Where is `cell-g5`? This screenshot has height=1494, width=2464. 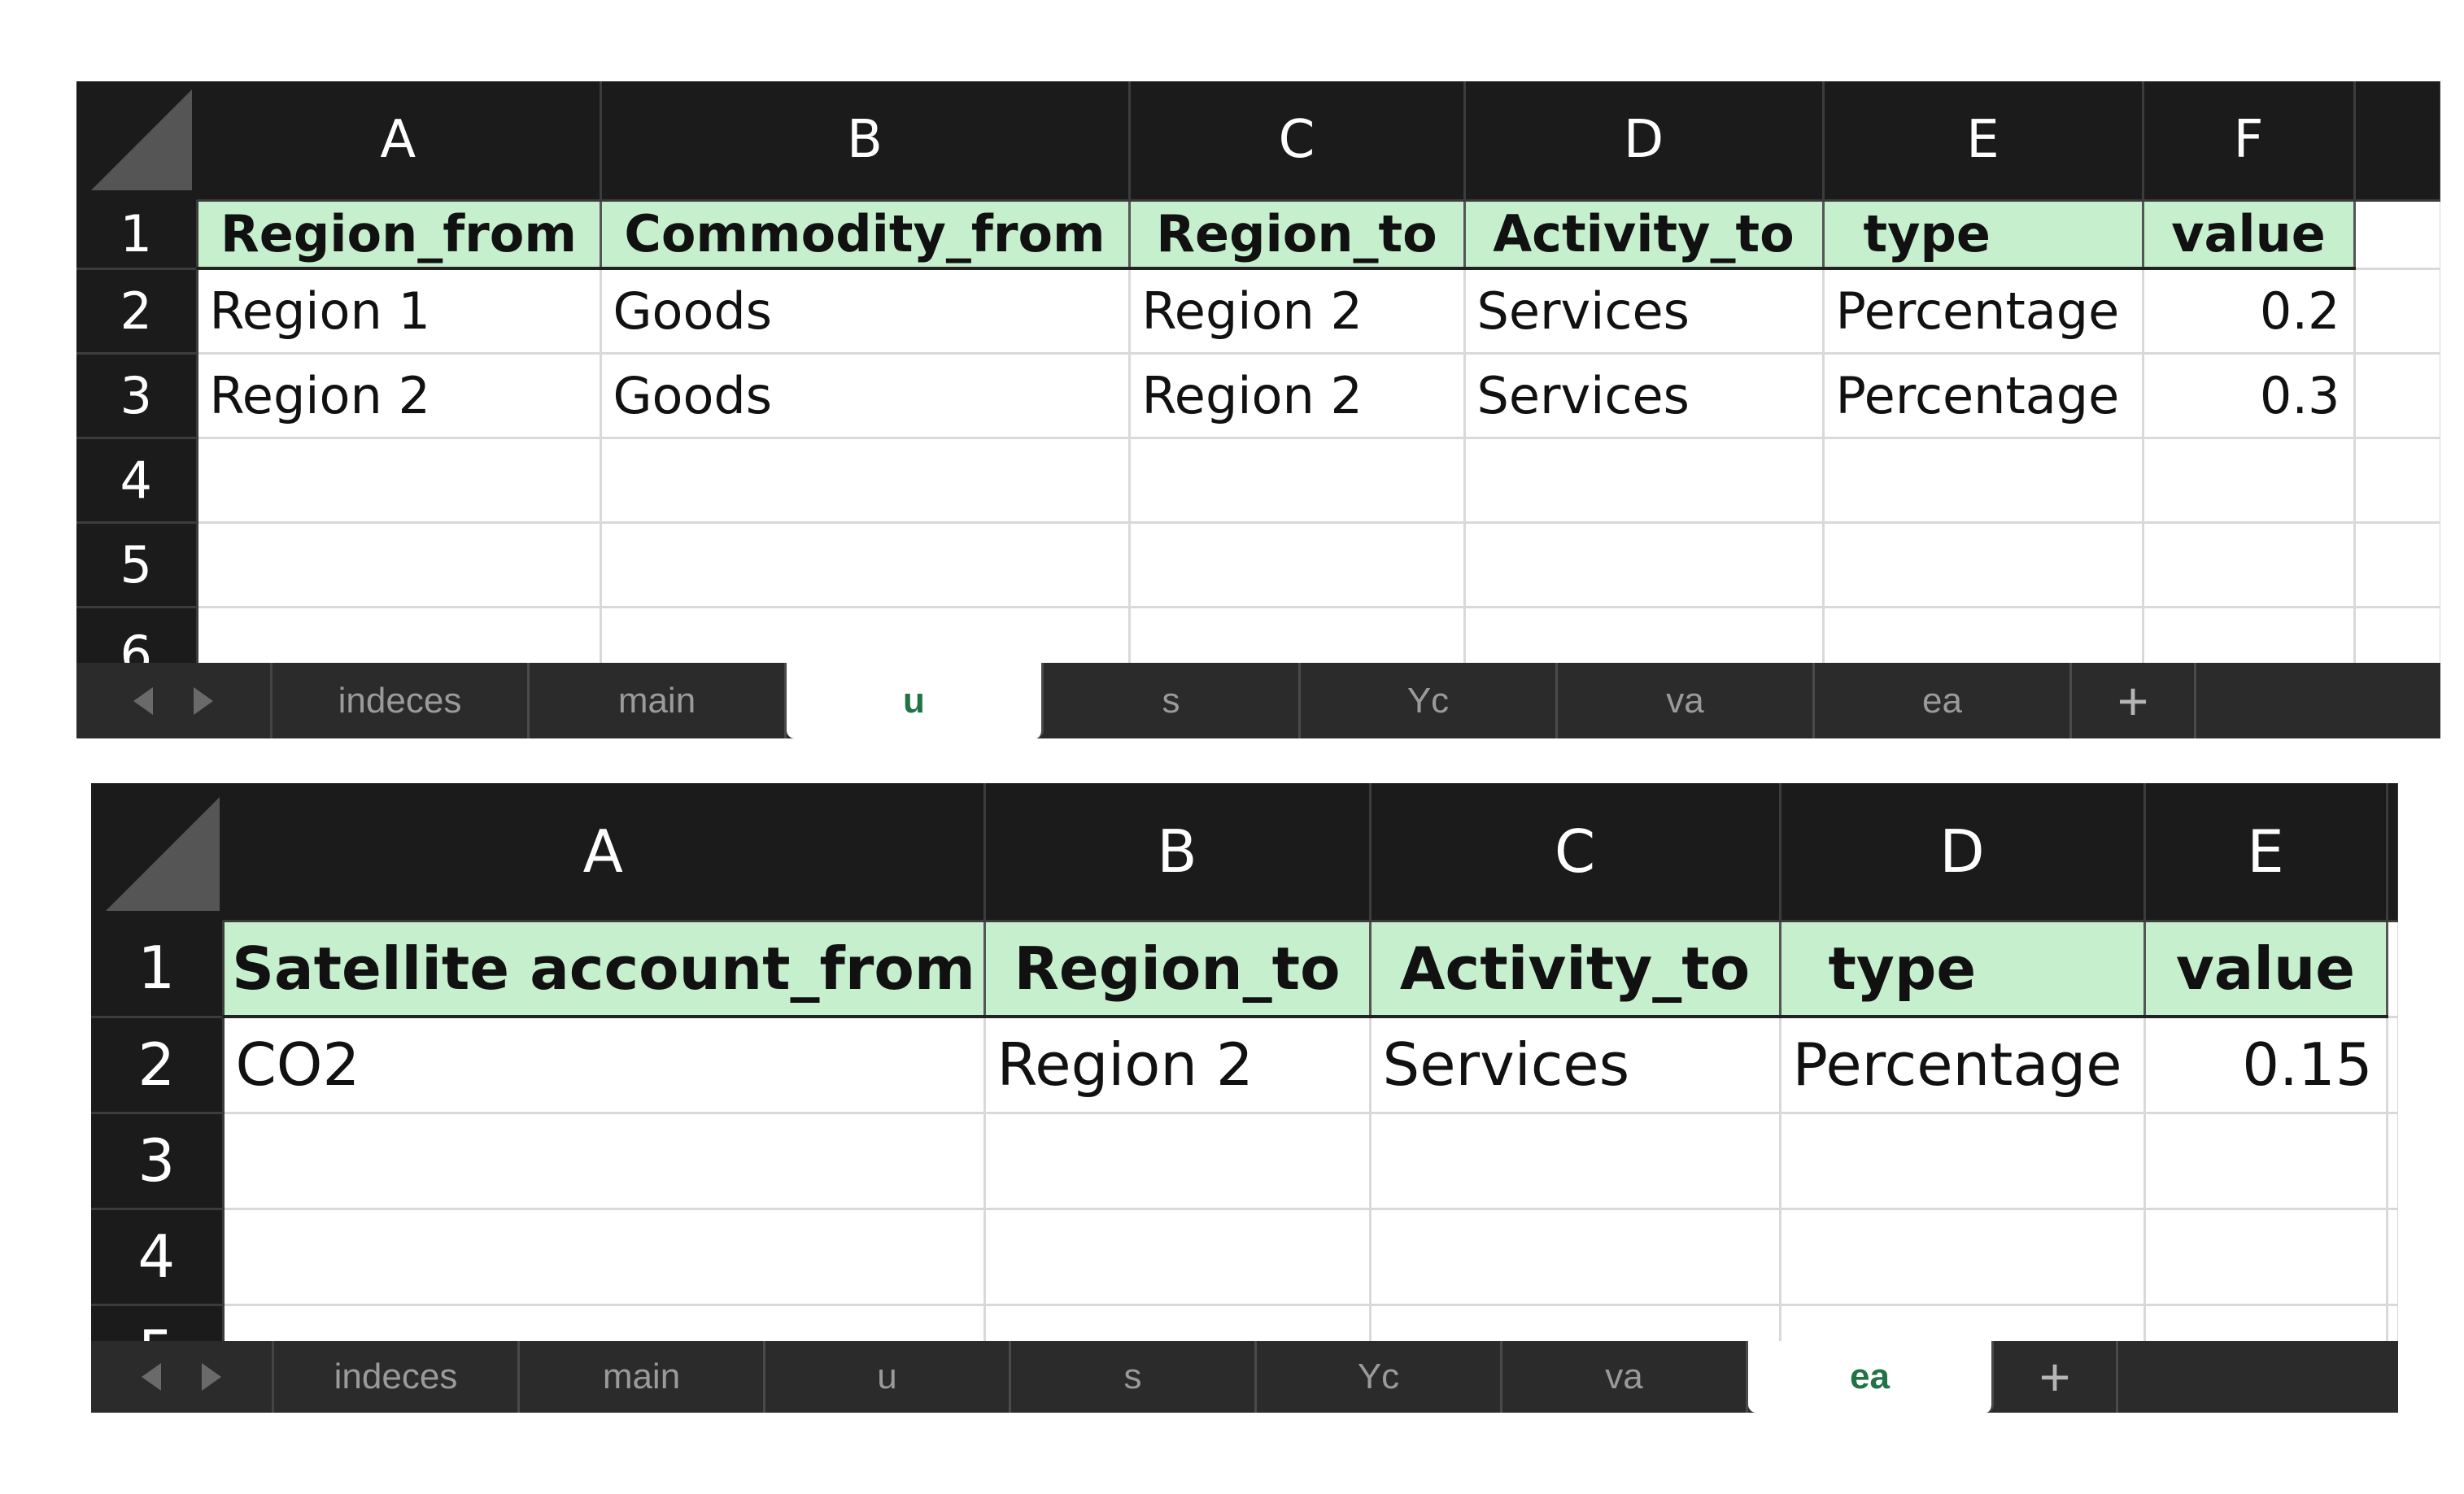
cell-g5 is located at coordinates (2397, 565).